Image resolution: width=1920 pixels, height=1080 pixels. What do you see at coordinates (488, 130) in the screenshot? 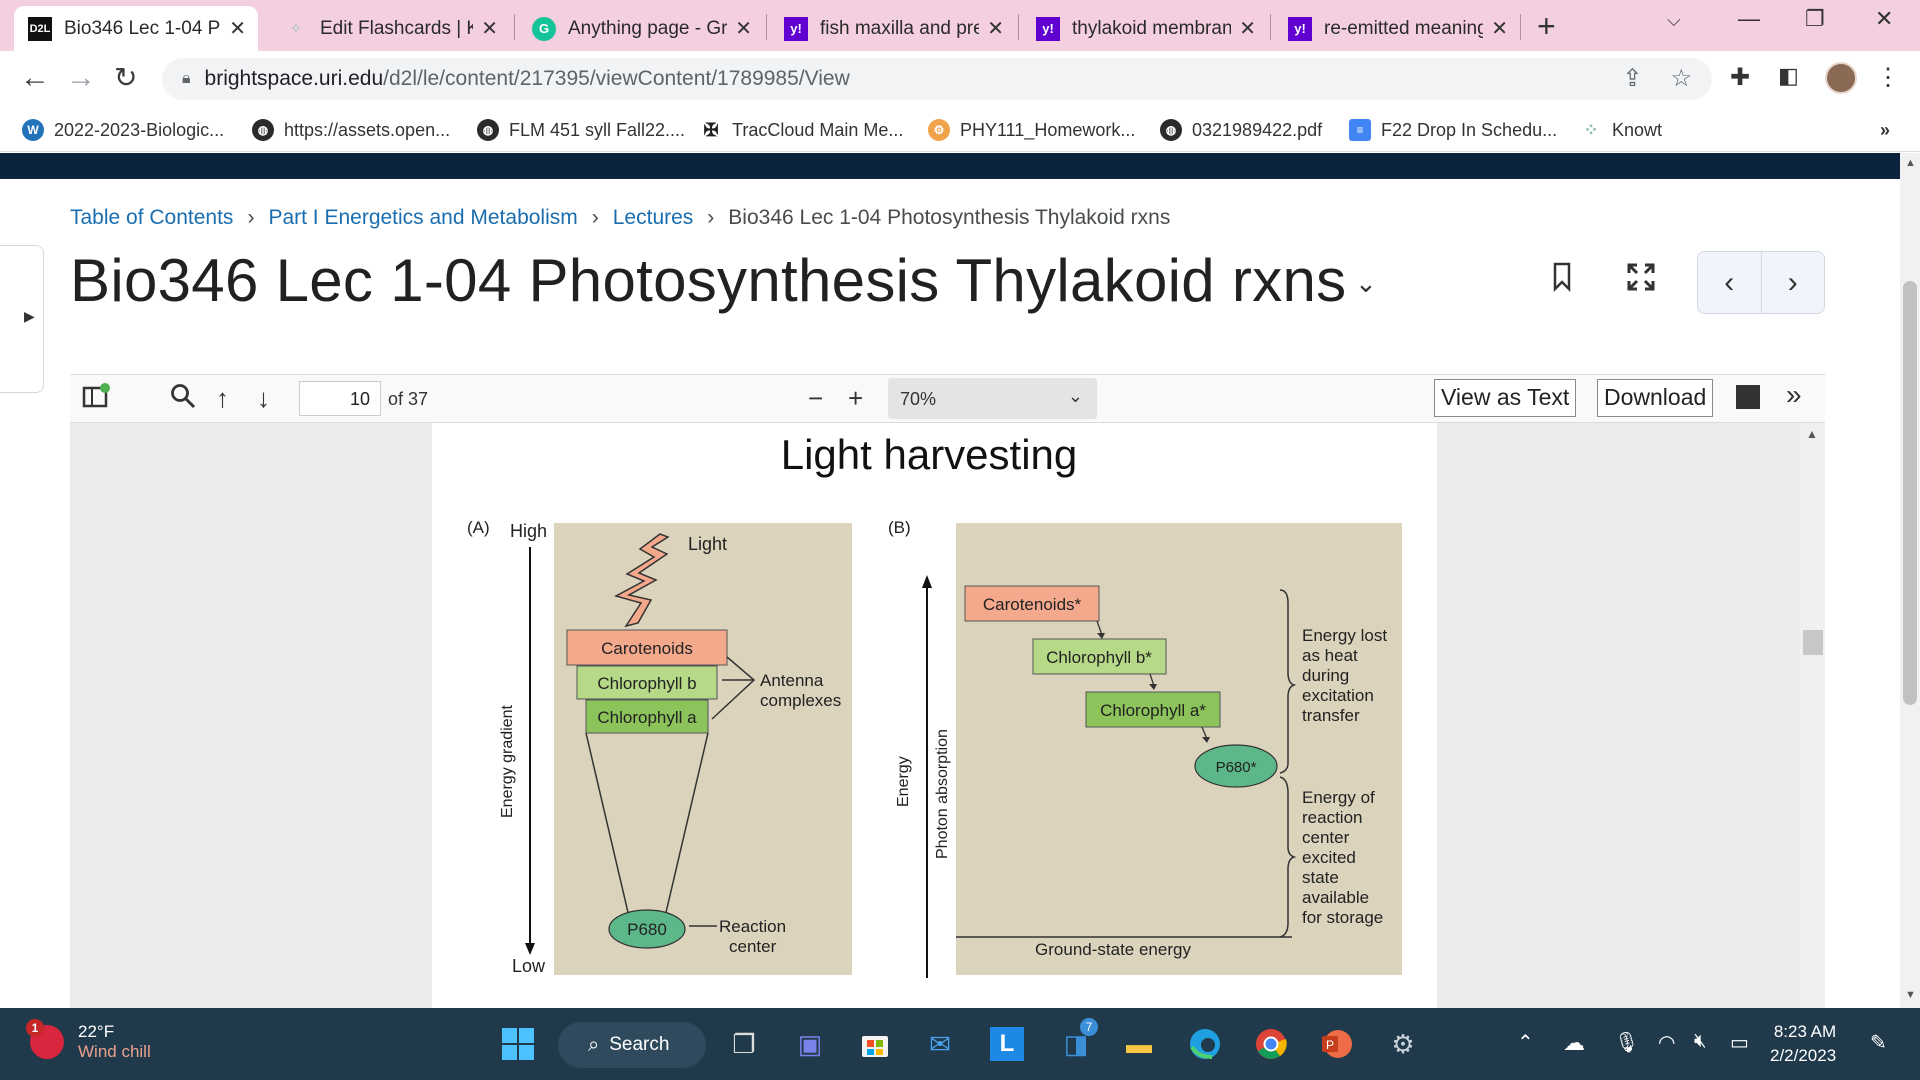
I see `globe-icon: ◍` at bounding box center [488, 130].